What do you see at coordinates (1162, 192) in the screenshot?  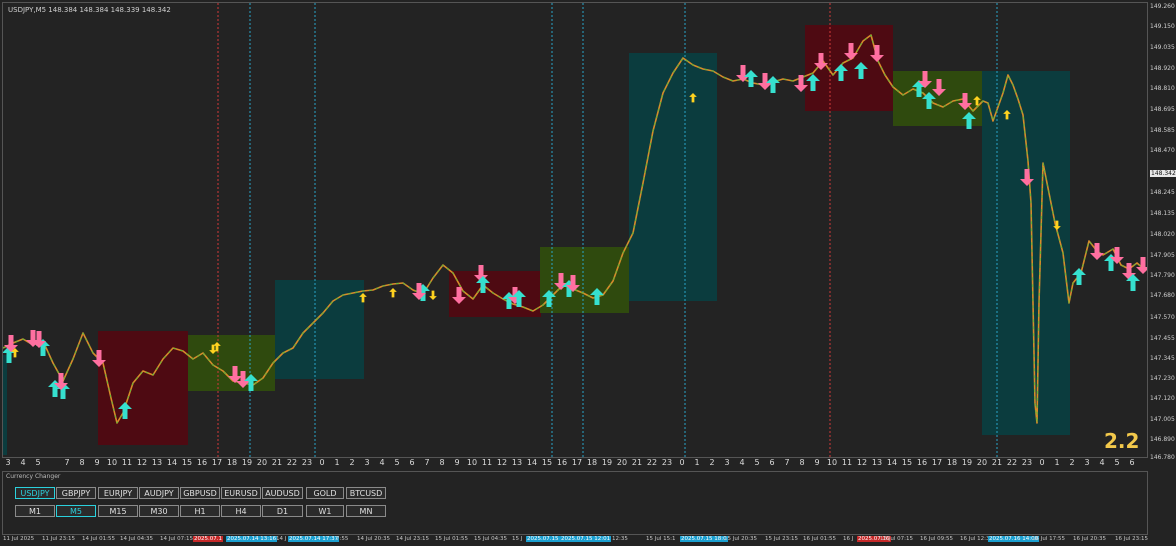 I see `price-tick-label: 148.245` at bounding box center [1162, 192].